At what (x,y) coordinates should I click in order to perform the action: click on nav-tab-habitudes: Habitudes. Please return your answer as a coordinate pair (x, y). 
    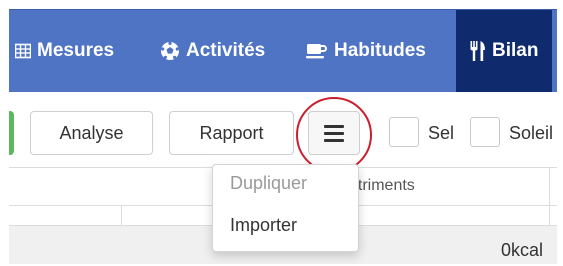
    Looking at the image, I should click on (366, 51).